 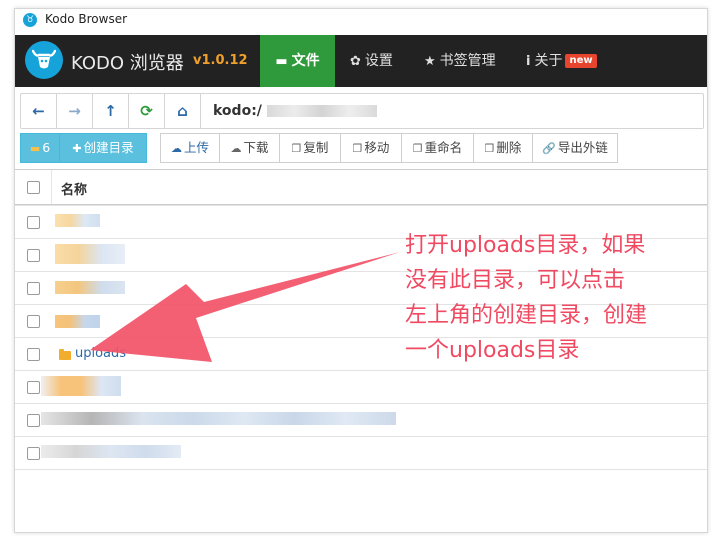 What do you see at coordinates (515, 280) in the screenshot?
I see `annotation-line: 没有此目录，可以点击` at bounding box center [515, 280].